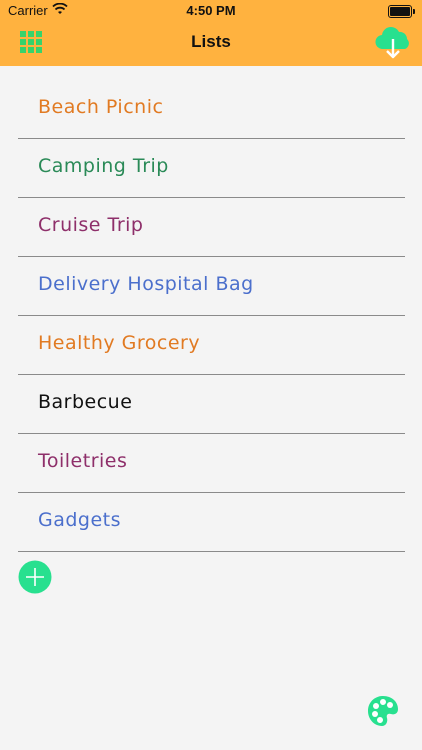 This screenshot has width=422, height=750. I want to click on status-bar: Carrier 4:50 PM, so click(211, 11).